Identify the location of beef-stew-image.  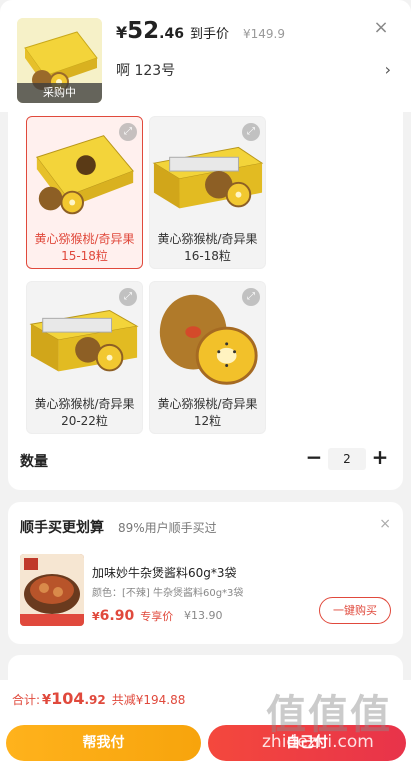
(52, 590).